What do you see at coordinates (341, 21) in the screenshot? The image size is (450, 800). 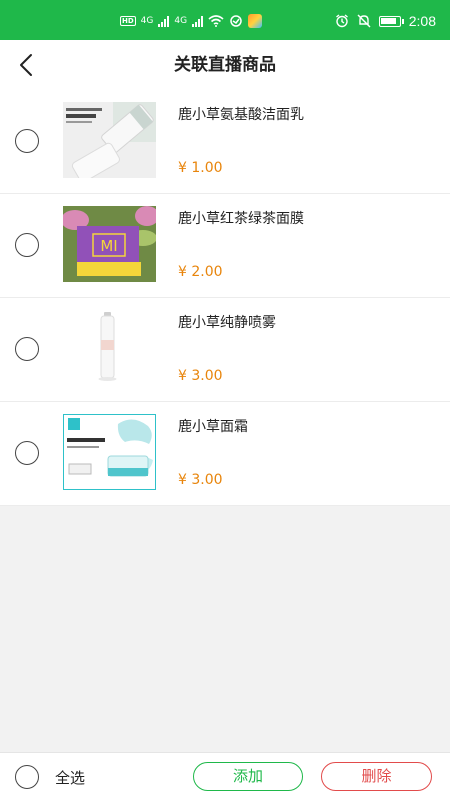 I see `alarm-icon` at bounding box center [341, 21].